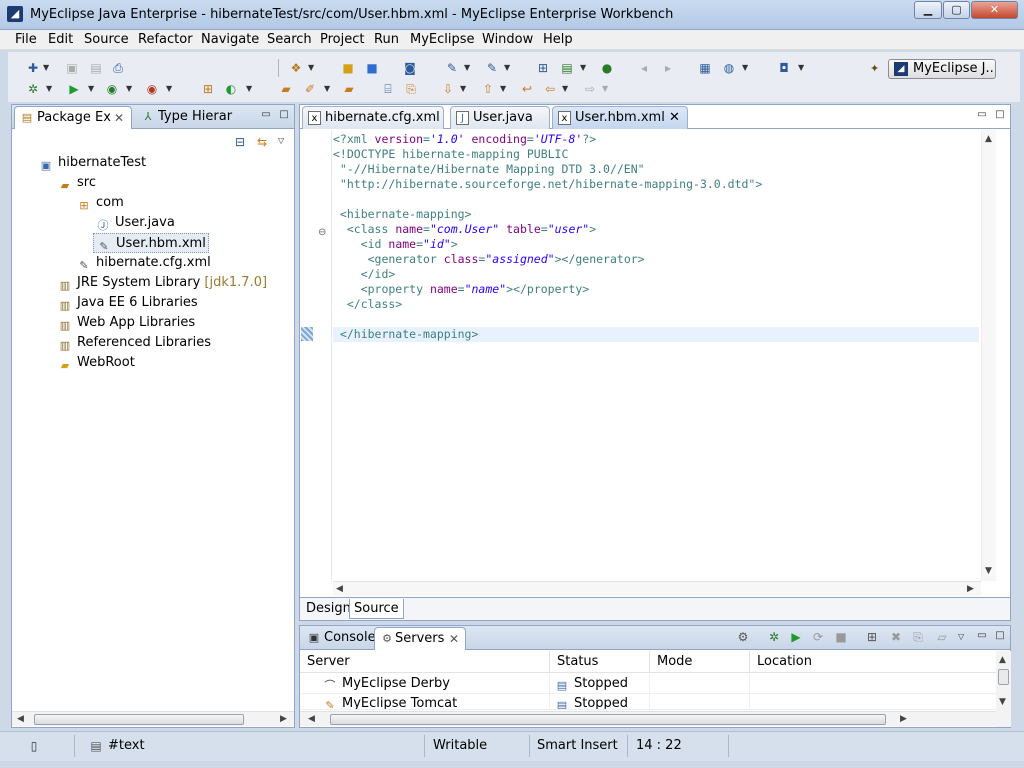 The height and width of the screenshot is (768, 1024). Describe the element at coordinates (982, 115) in the screenshot. I see `minimize-editor-icon: ▭` at that location.